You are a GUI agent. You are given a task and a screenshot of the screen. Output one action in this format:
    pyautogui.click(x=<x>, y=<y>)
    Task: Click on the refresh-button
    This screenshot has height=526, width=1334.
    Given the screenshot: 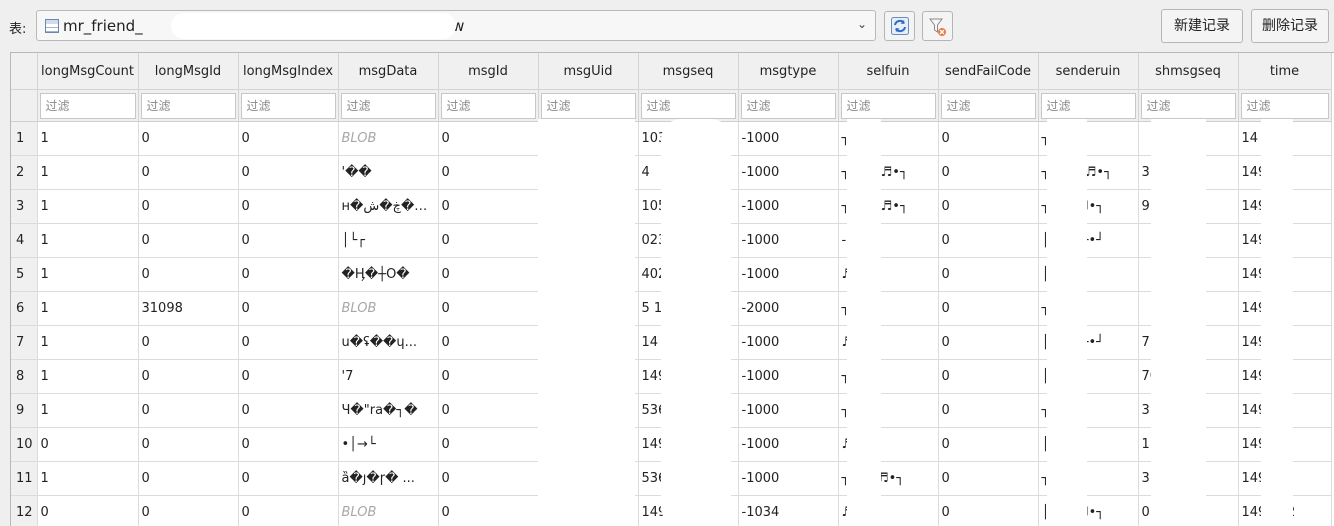 What is the action you would take?
    pyautogui.click(x=899, y=26)
    